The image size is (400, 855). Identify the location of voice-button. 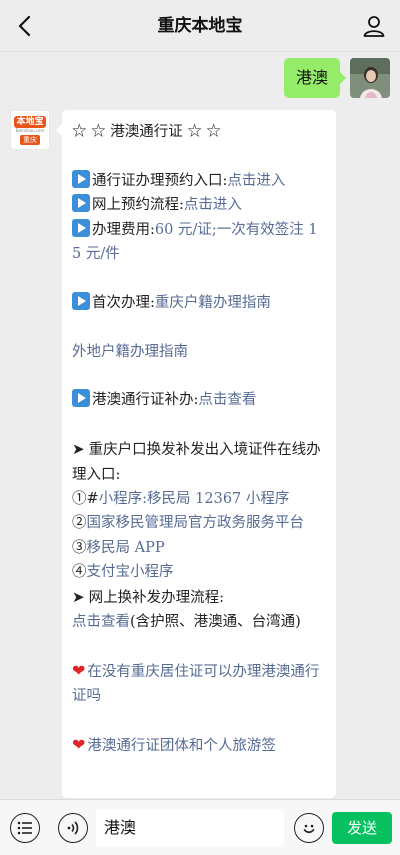
(73, 828).